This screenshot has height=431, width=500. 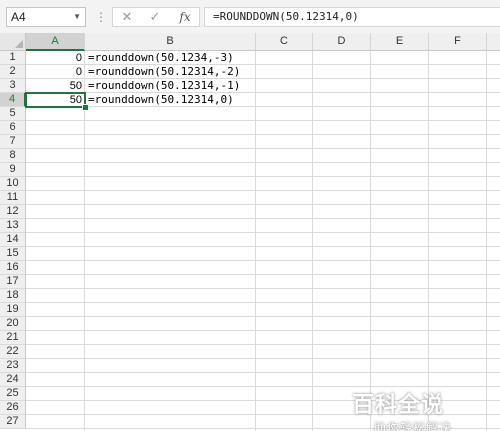 I want to click on row-header-1: 1, so click(x=13, y=58).